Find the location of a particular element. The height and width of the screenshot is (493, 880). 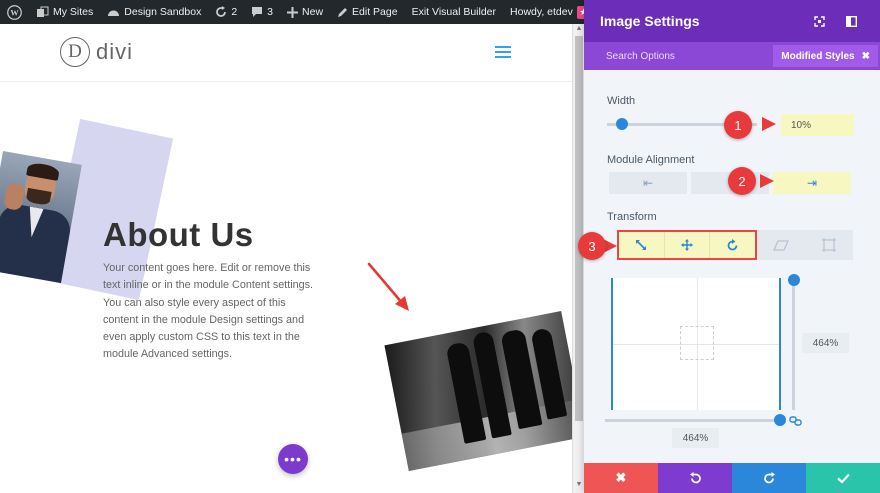

width-slider-knob is located at coordinates (622, 124).